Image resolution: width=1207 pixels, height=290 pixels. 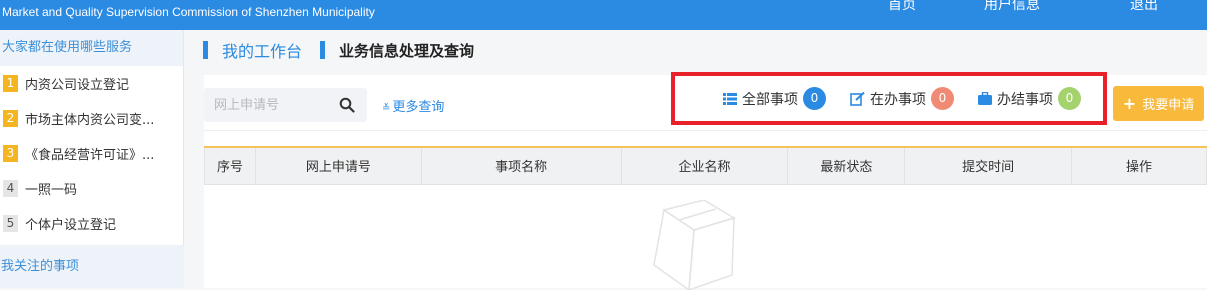 I want to click on nav-user-info: 用户信息, so click(x=1012, y=7).